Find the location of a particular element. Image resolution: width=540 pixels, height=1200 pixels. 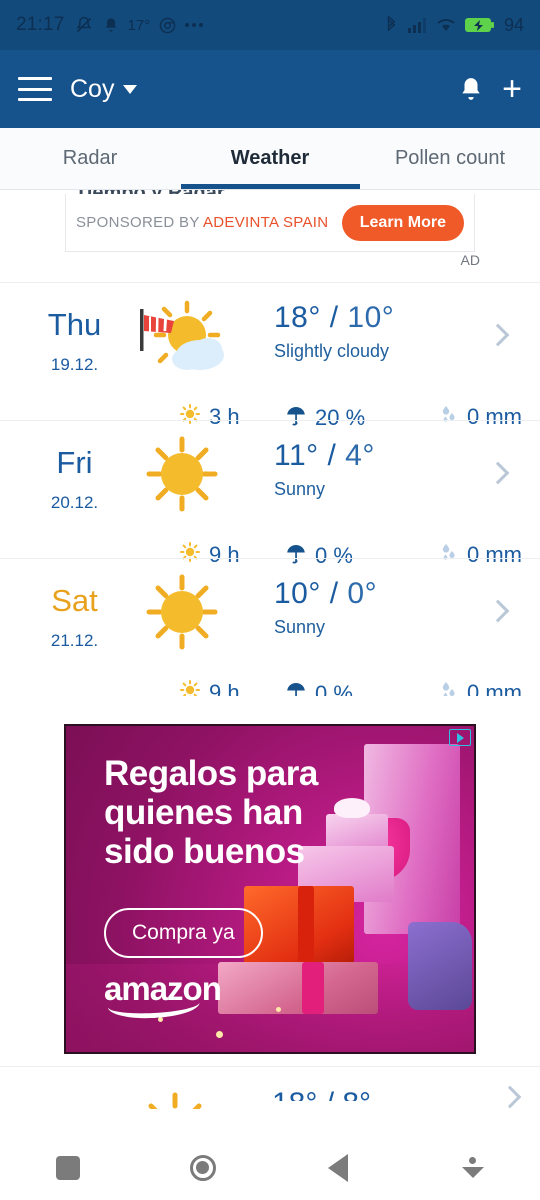

amazon-smile-icon is located at coordinates (154, 1010).